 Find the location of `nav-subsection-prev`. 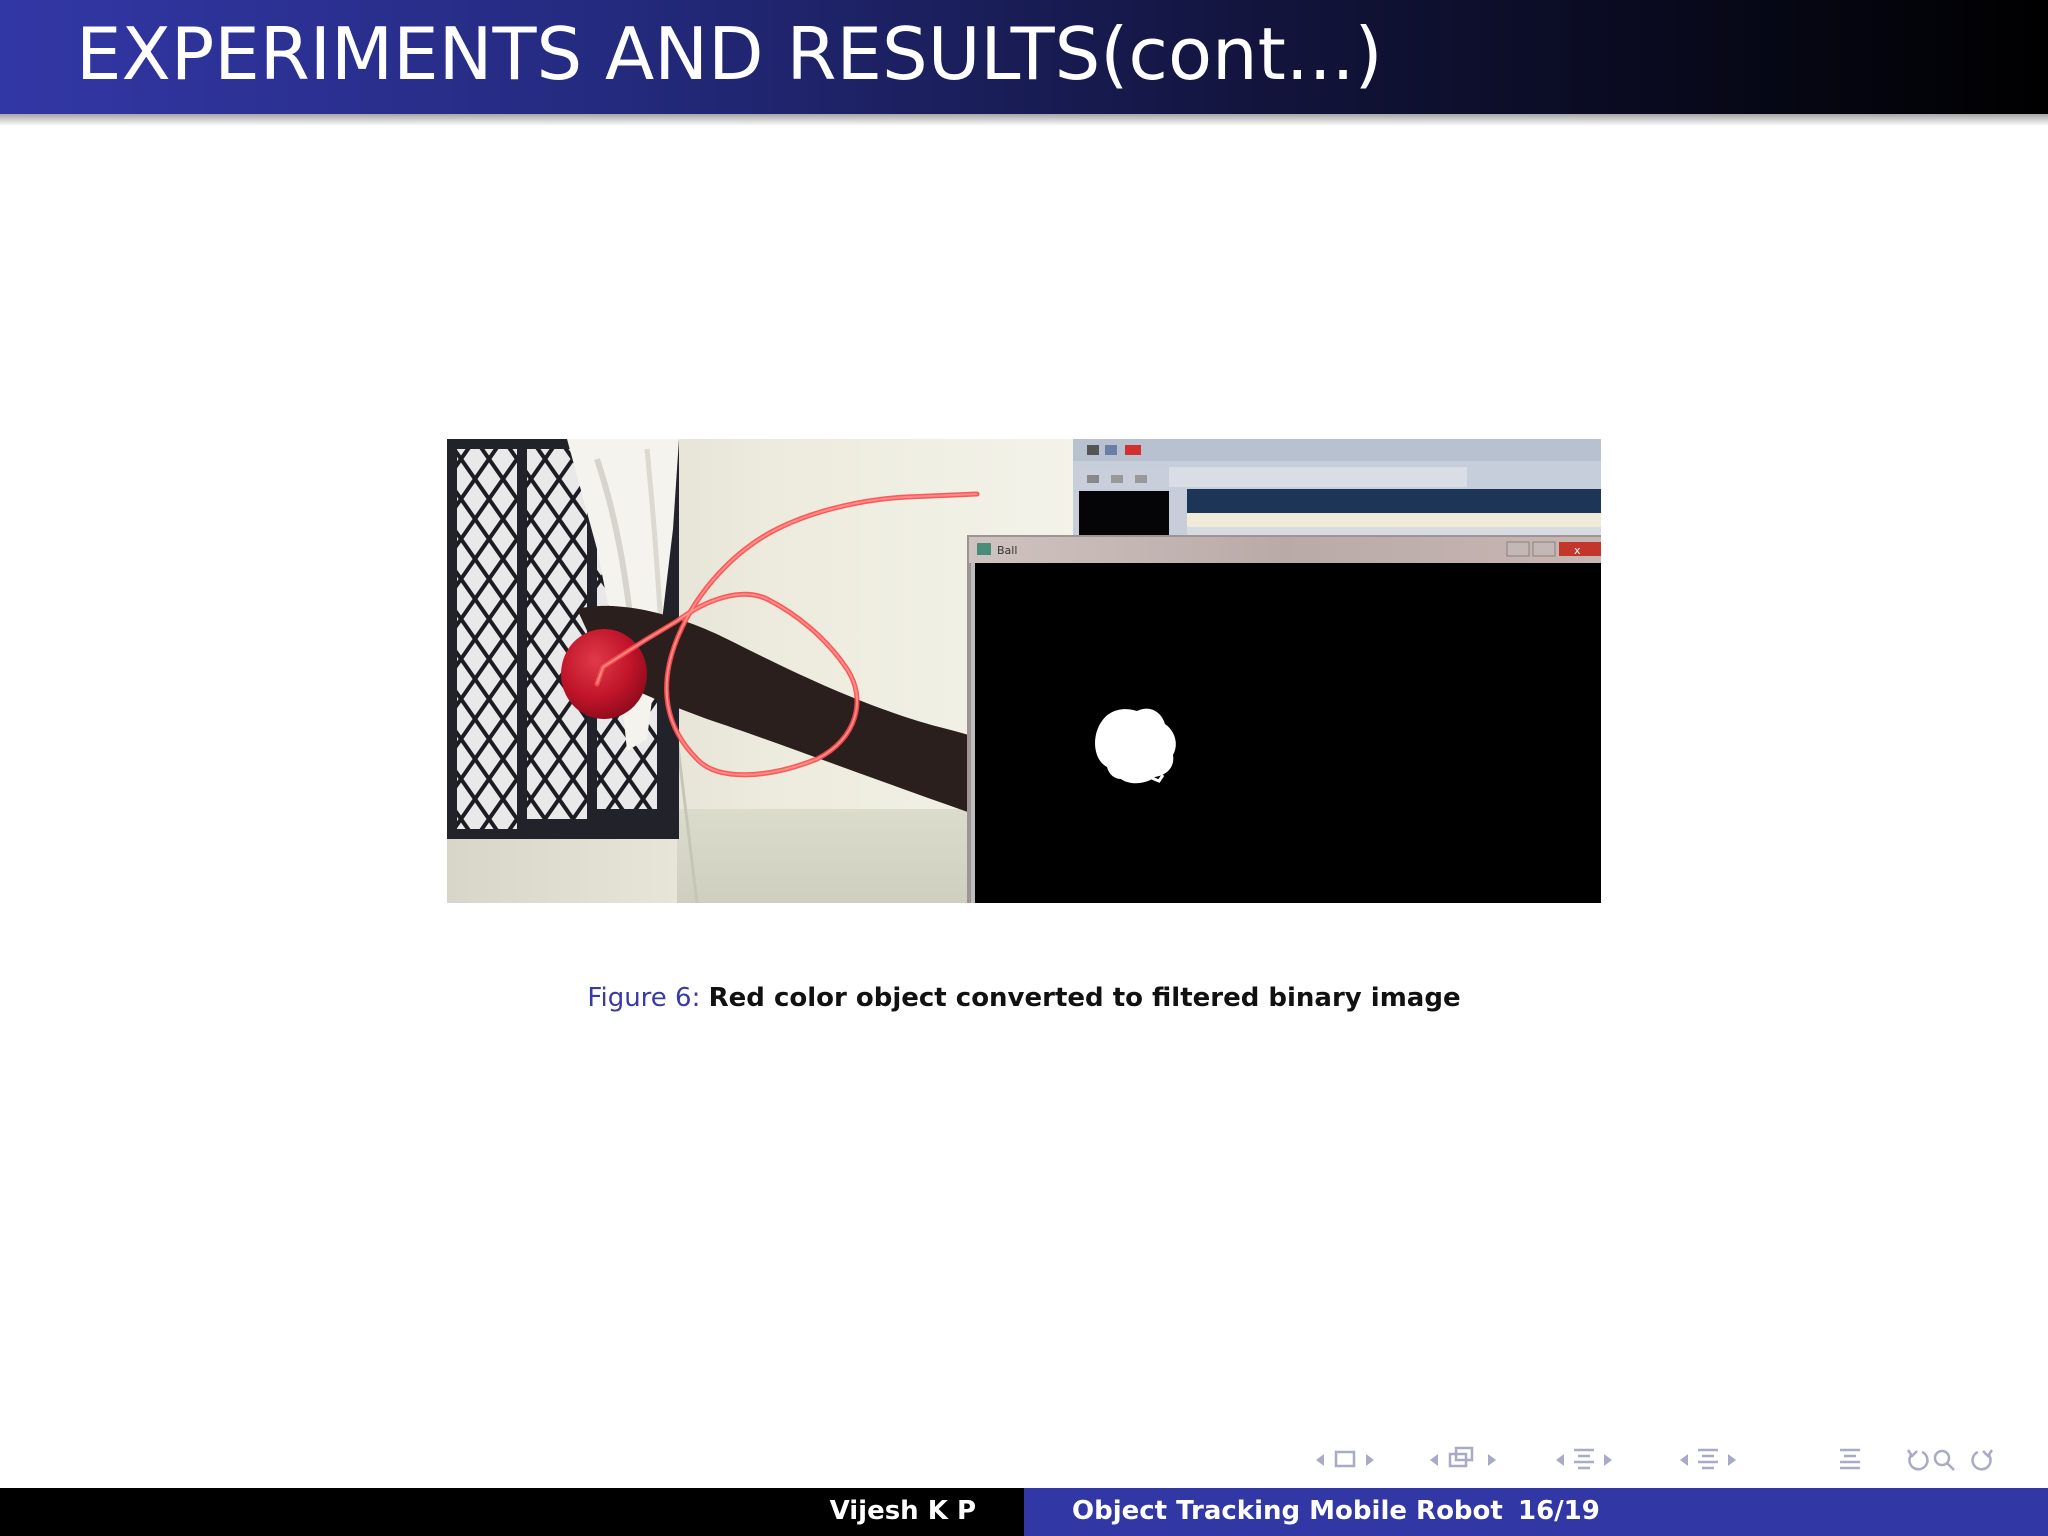

nav-subsection-prev is located at coordinates (1434, 1460).